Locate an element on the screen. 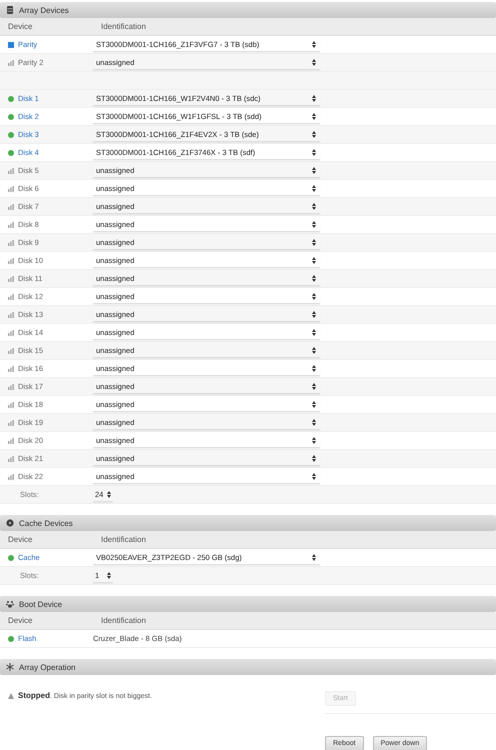  section-title: Array Devices is located at coordinates (44, 10).